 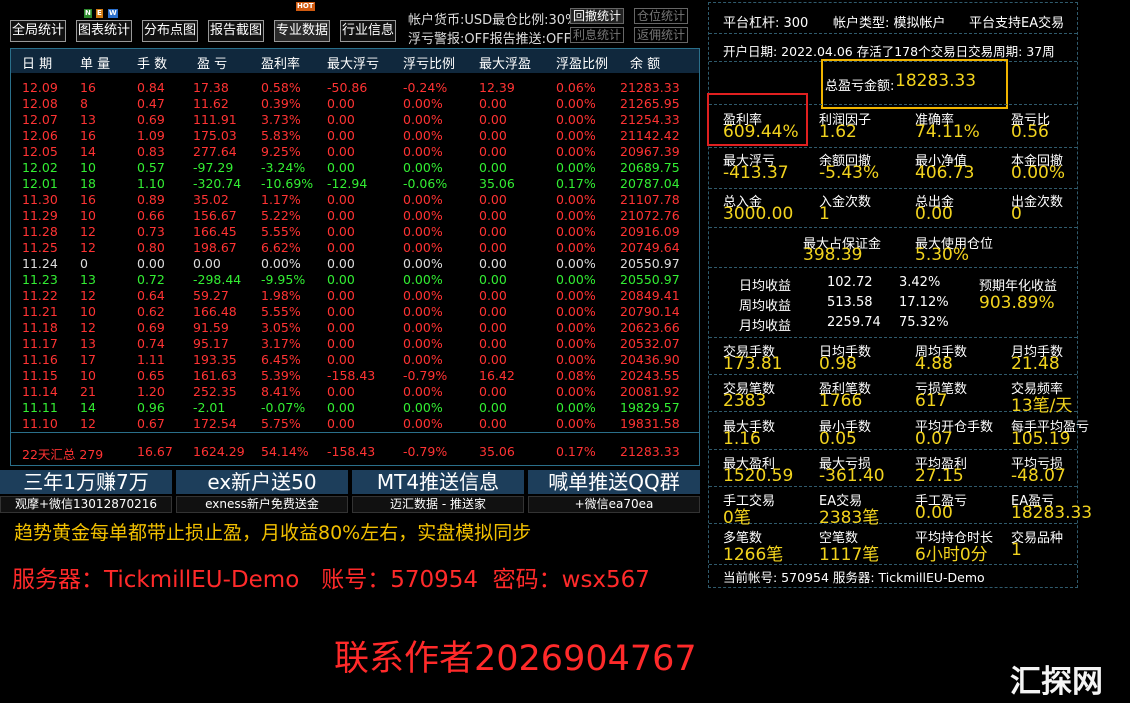 What do you see at coordinates (88, 295) in the screenshot?
I see `cell-orders: 12` at bounding box center [88, 295].